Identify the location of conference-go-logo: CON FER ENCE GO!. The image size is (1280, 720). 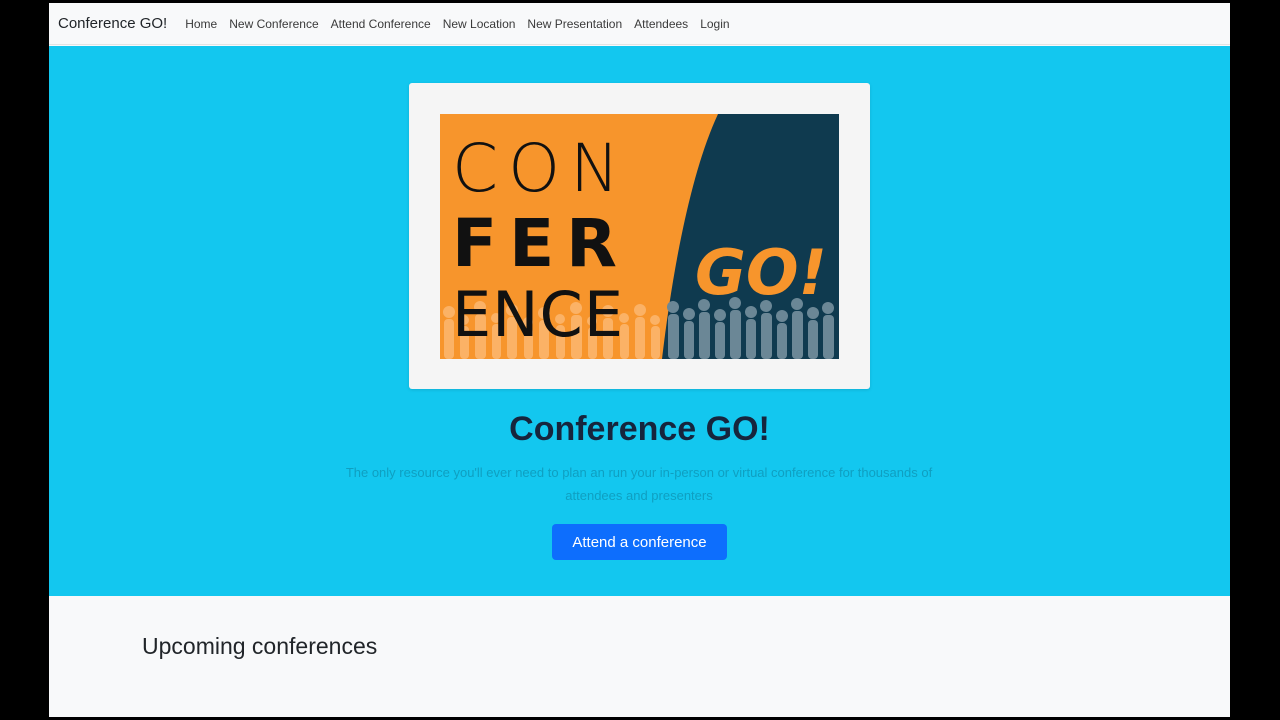
(639, 236).